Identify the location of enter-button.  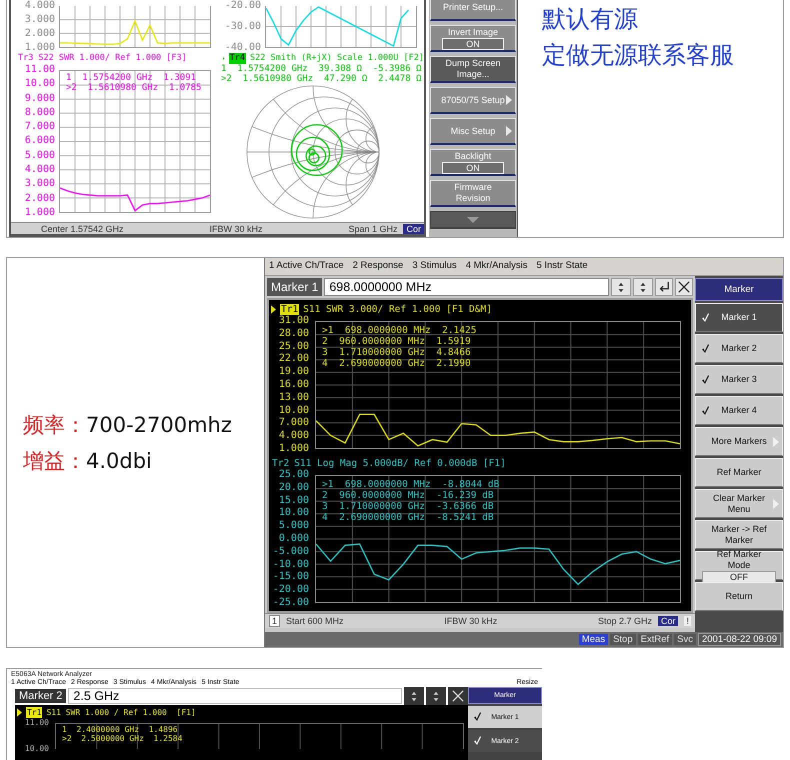
(664, 287).